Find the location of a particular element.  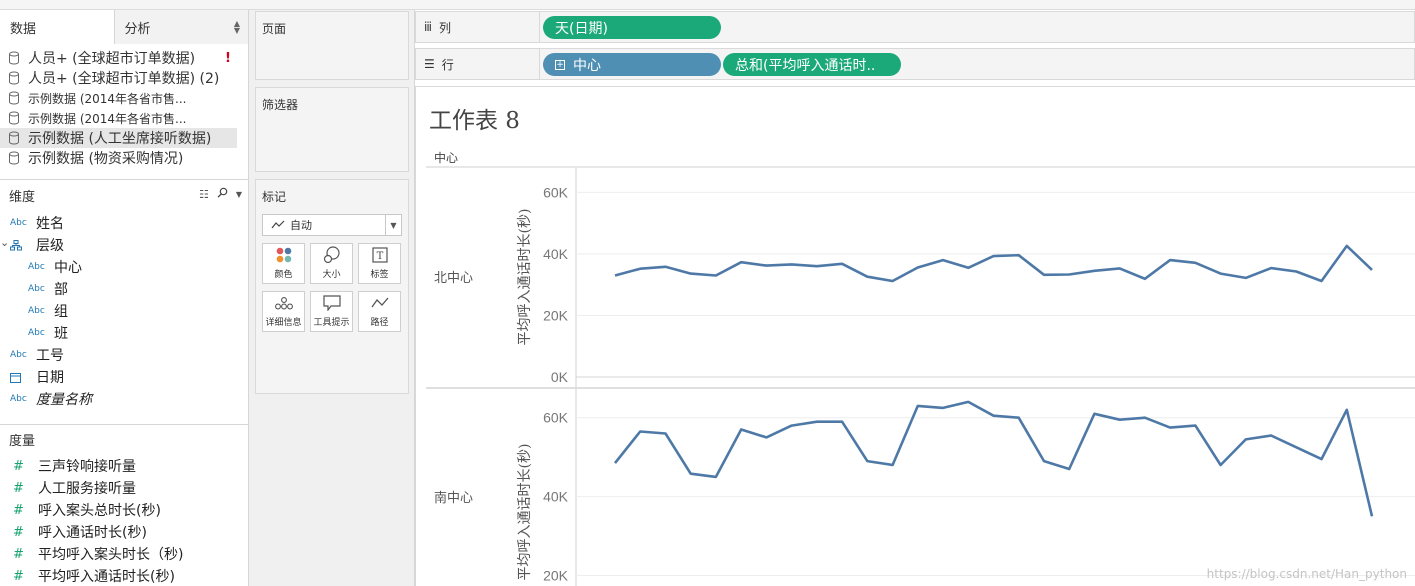

measure-label: 呼入通话时长(秒) is located at coordinates (92, 533).